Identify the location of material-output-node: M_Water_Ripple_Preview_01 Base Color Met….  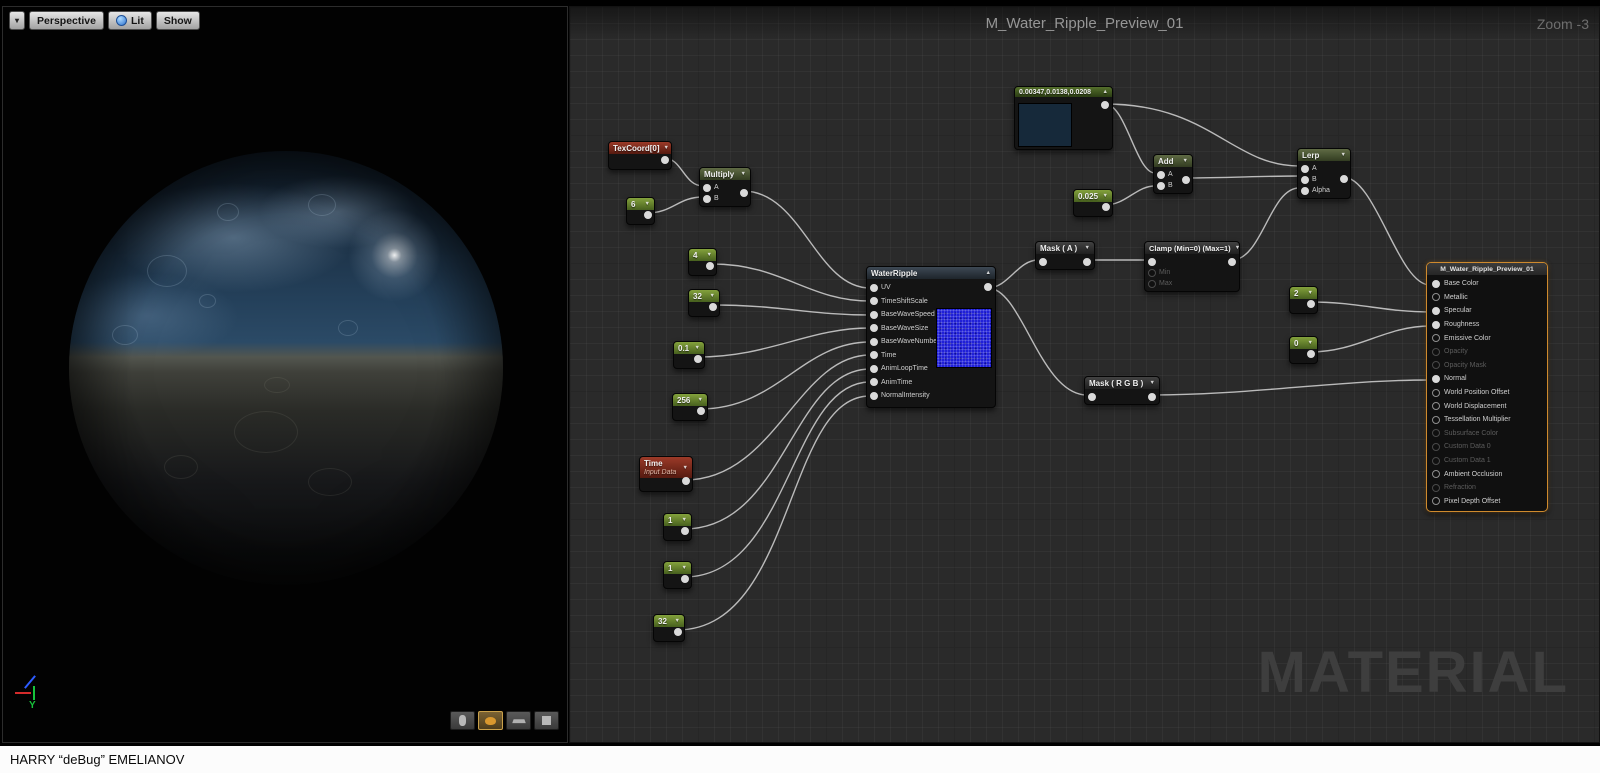
(1487, 387).